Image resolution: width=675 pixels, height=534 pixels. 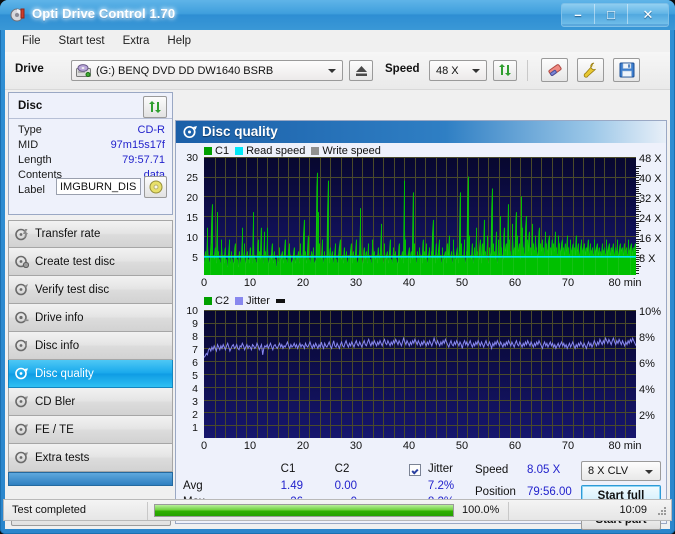 What do you see at coordinates (661, 511) in the screenshot?
I see `resize-grip-icon` at bounding box center [661, 511].